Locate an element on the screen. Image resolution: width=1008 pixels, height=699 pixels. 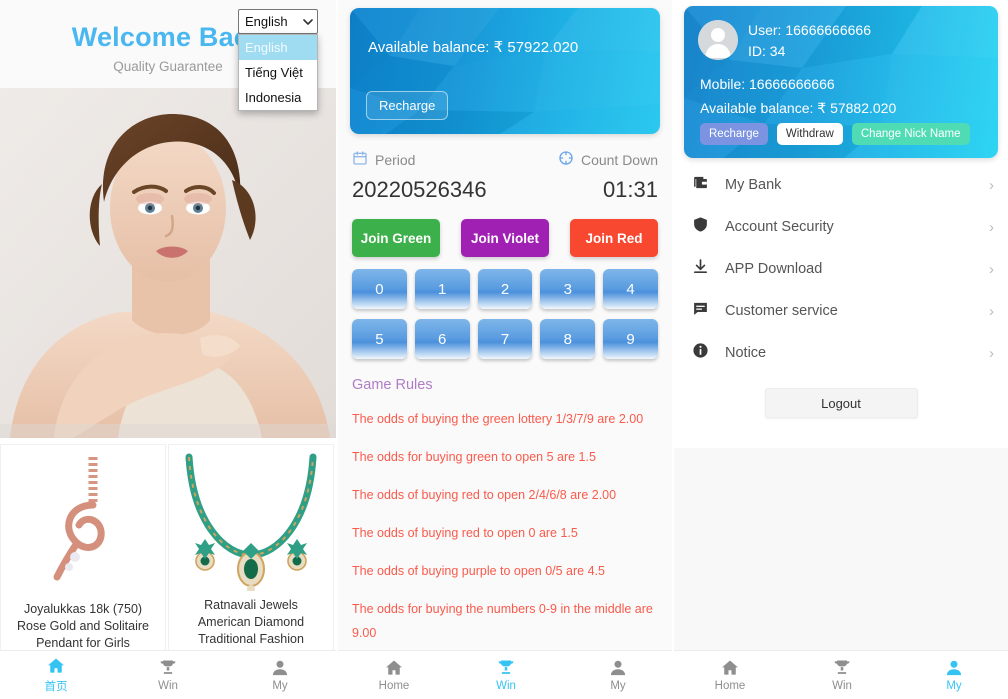
info-icon is located at coordinates (700, 353).